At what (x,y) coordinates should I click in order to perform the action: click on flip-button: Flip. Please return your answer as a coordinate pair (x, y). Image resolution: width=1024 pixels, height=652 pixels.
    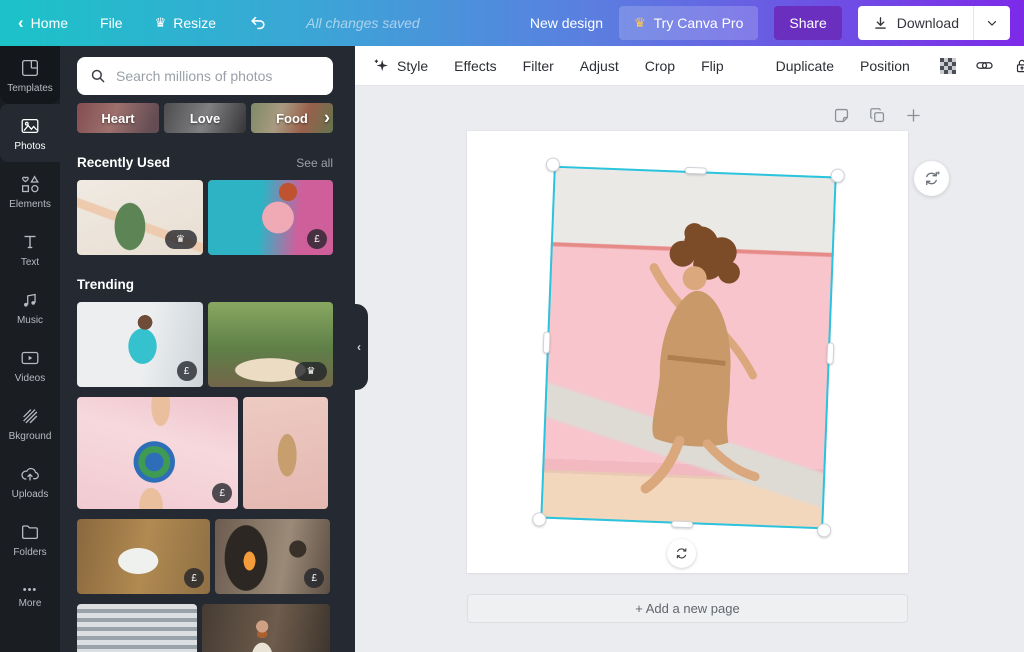
    Looking at the image, I should click on (712, 66).